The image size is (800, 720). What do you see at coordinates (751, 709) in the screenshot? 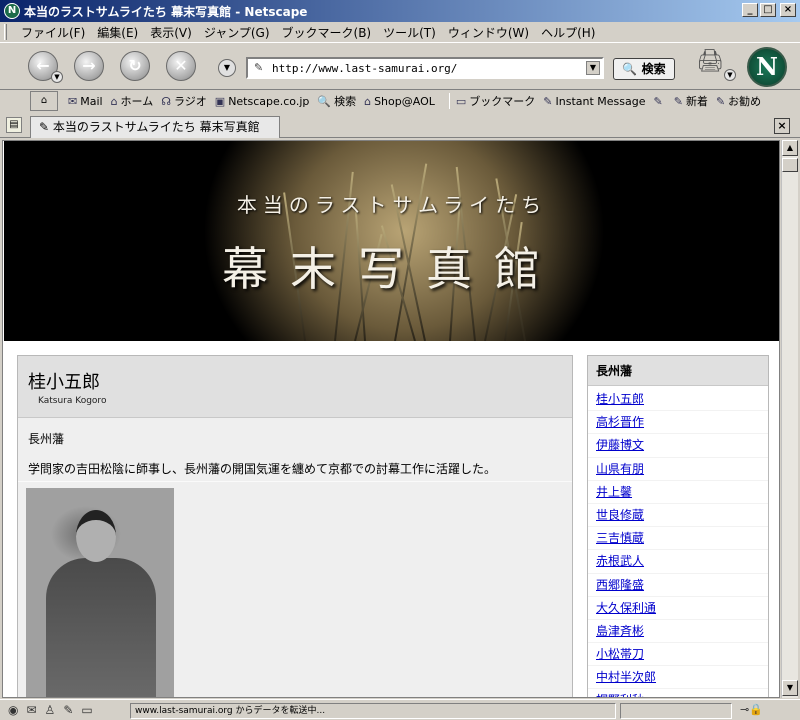
I see `security-lock-icon: ⊸🔒` at bounding box center [751, 709].